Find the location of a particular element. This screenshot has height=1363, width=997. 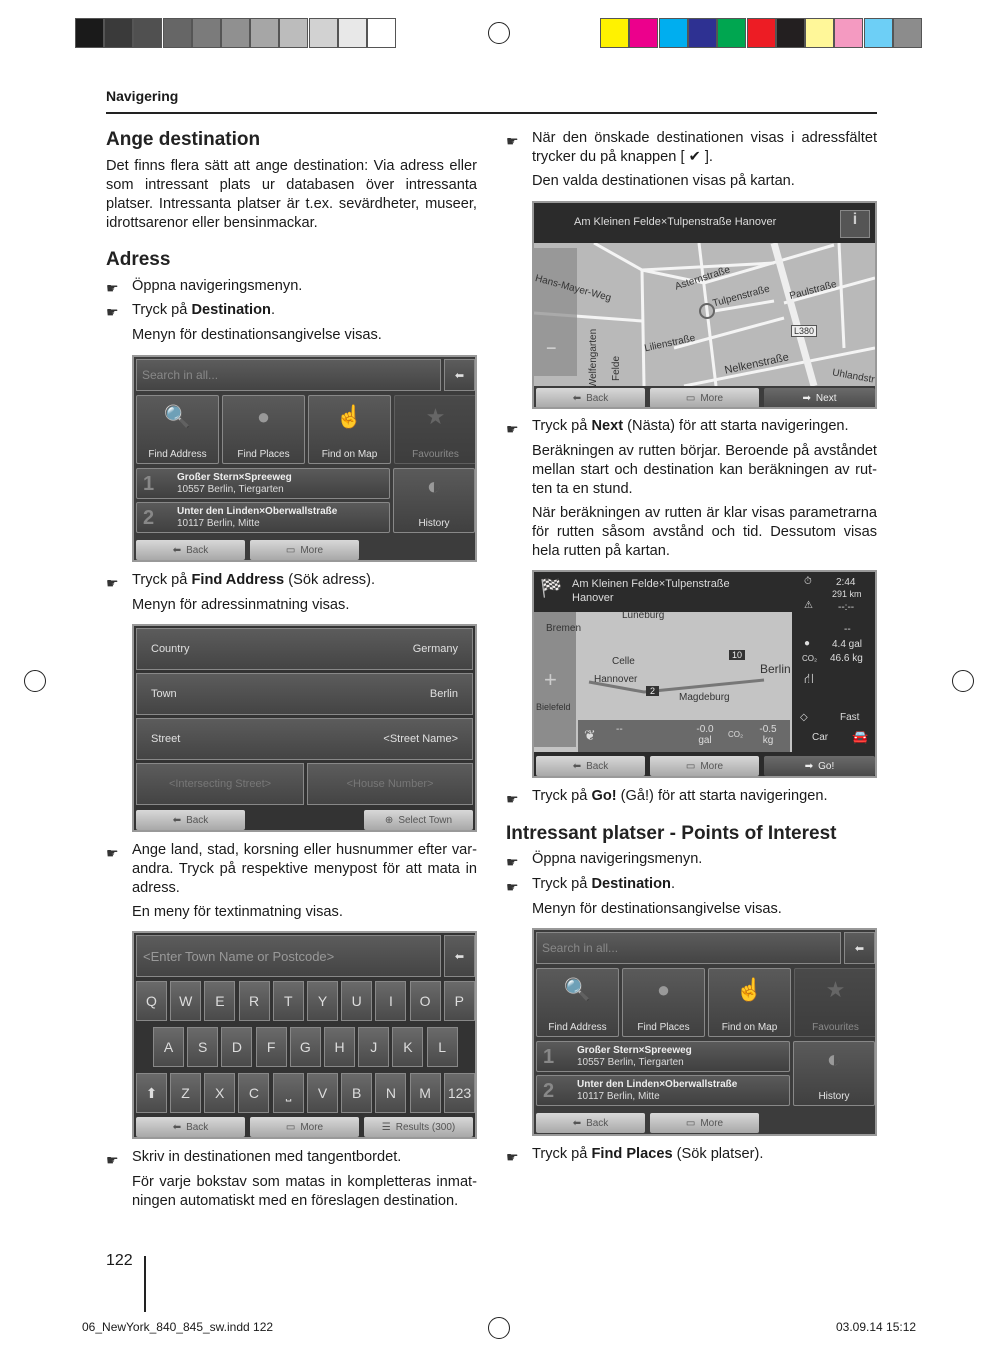

numbers-key: 123 is located at coordinates (459, 1093).